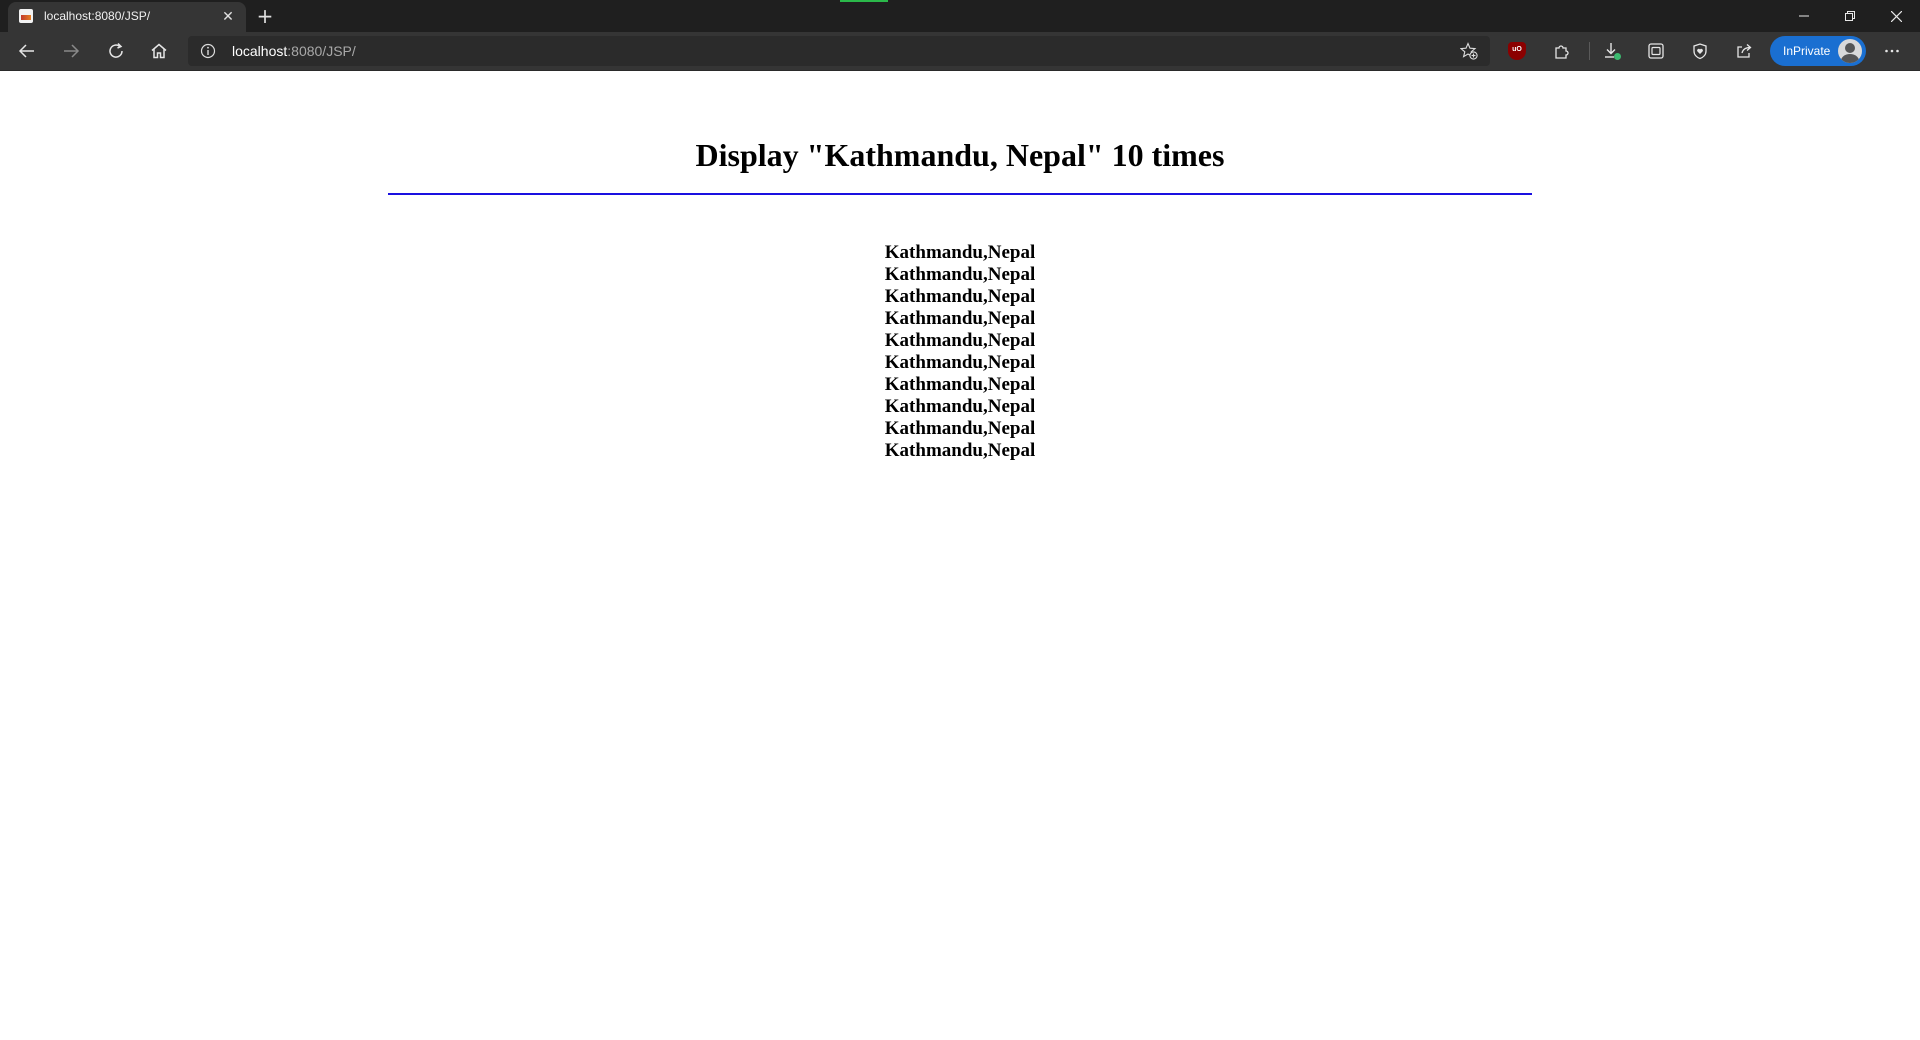 The width and height of the screenshot is (1920, 1040). I want to click on title-divider, so click(960, 194).